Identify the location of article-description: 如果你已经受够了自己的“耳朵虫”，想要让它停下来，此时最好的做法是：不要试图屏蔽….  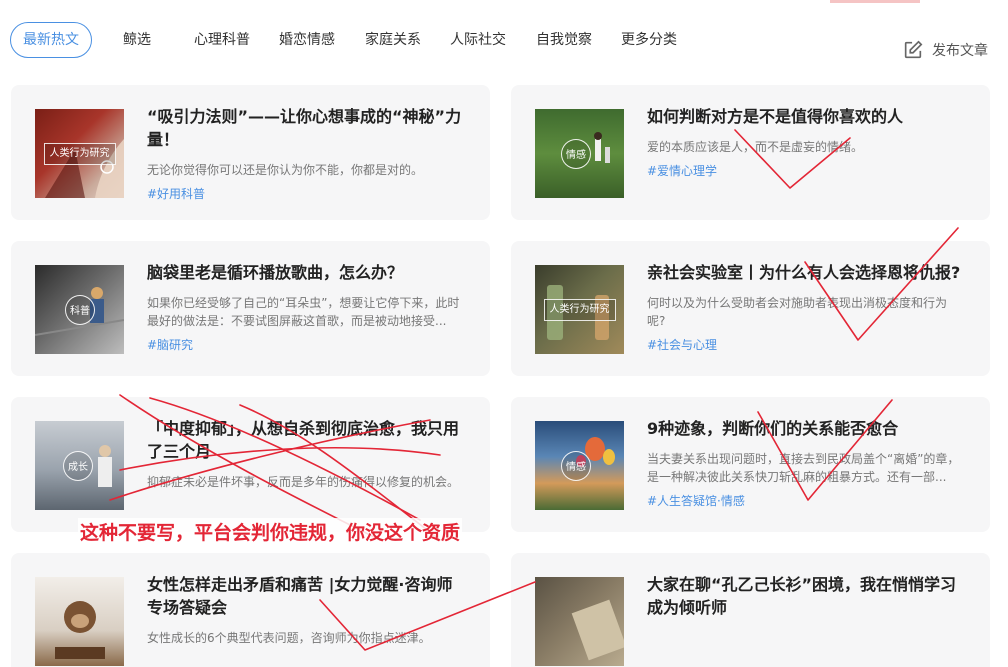
(303, 312).